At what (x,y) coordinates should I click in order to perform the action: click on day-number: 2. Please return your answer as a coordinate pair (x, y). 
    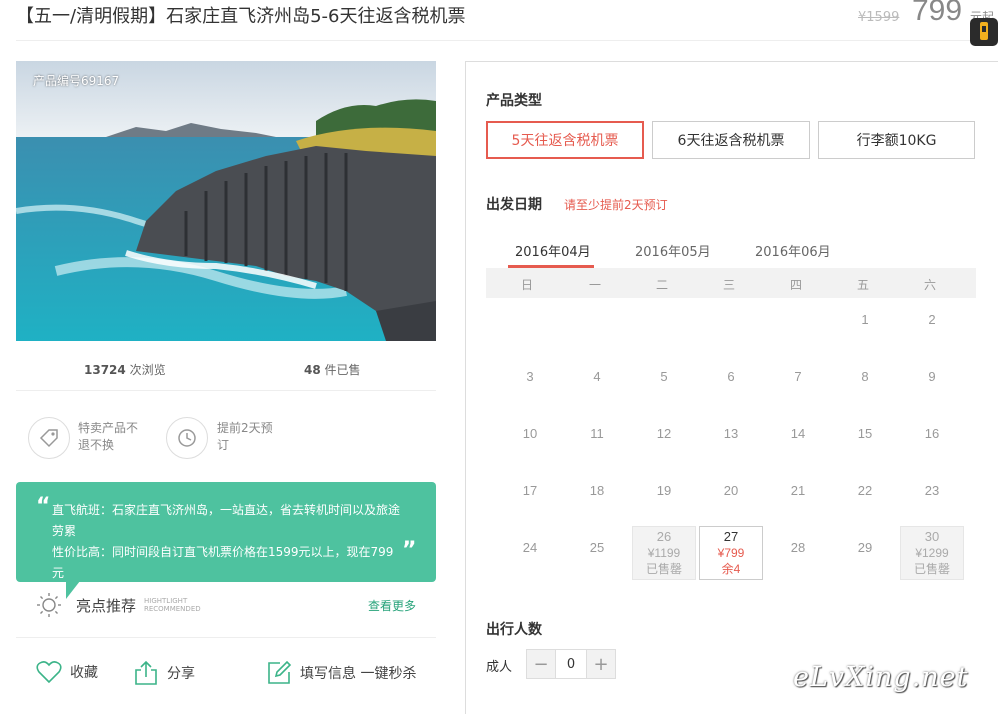
    Looking at the image, I should click on (932, 319).